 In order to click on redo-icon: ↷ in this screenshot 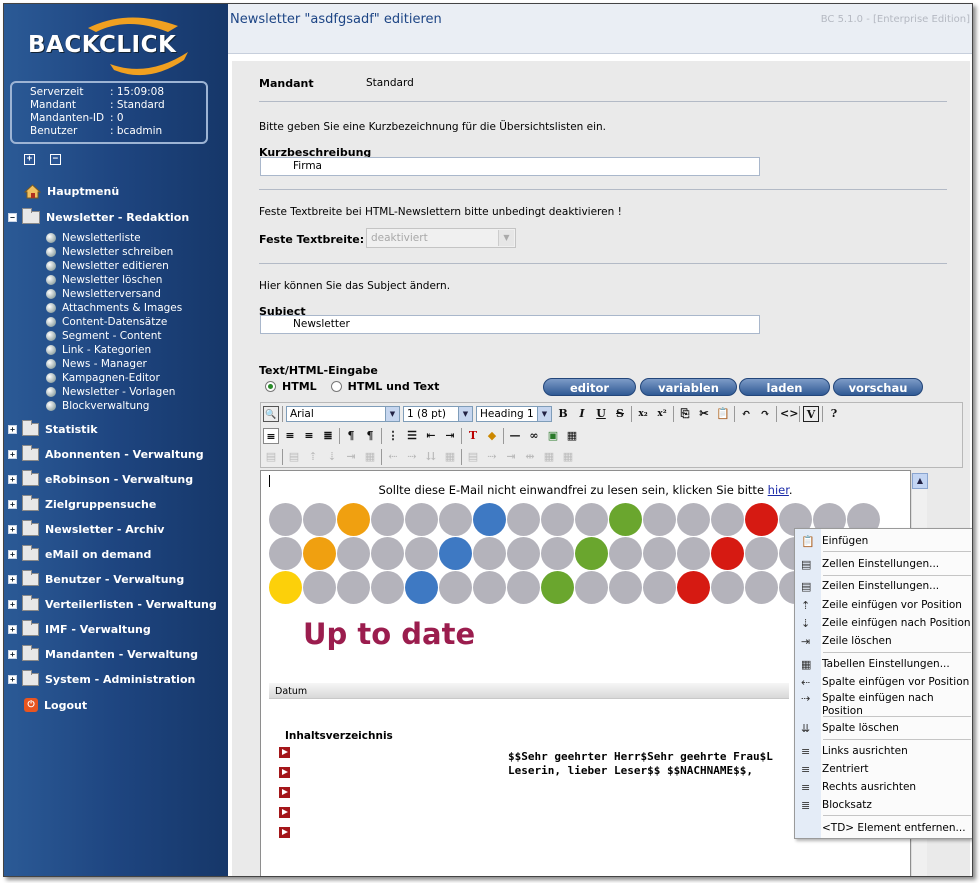, I will do `click(765, 414)`.